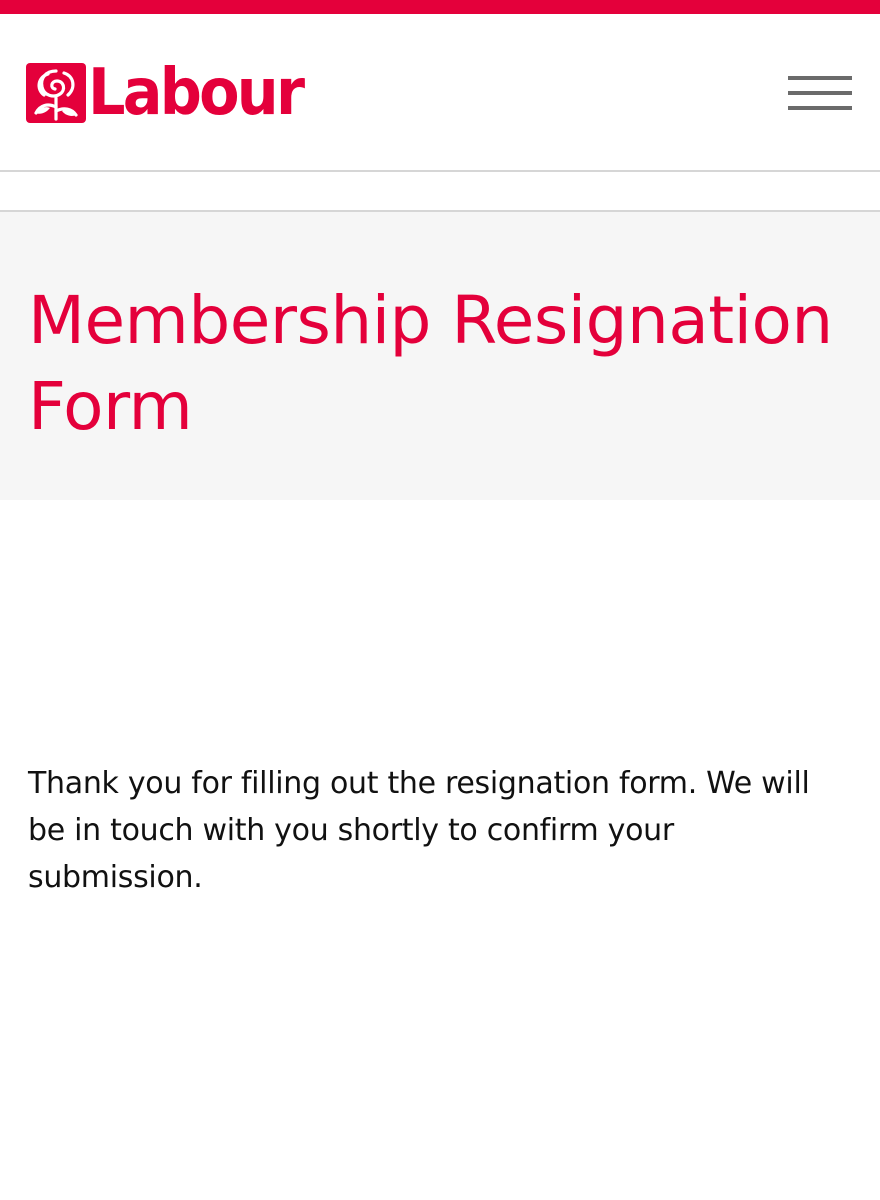  Describe the element at coordinates (440, 7) in the screenshot. I see `top-accent-bar` at that location.